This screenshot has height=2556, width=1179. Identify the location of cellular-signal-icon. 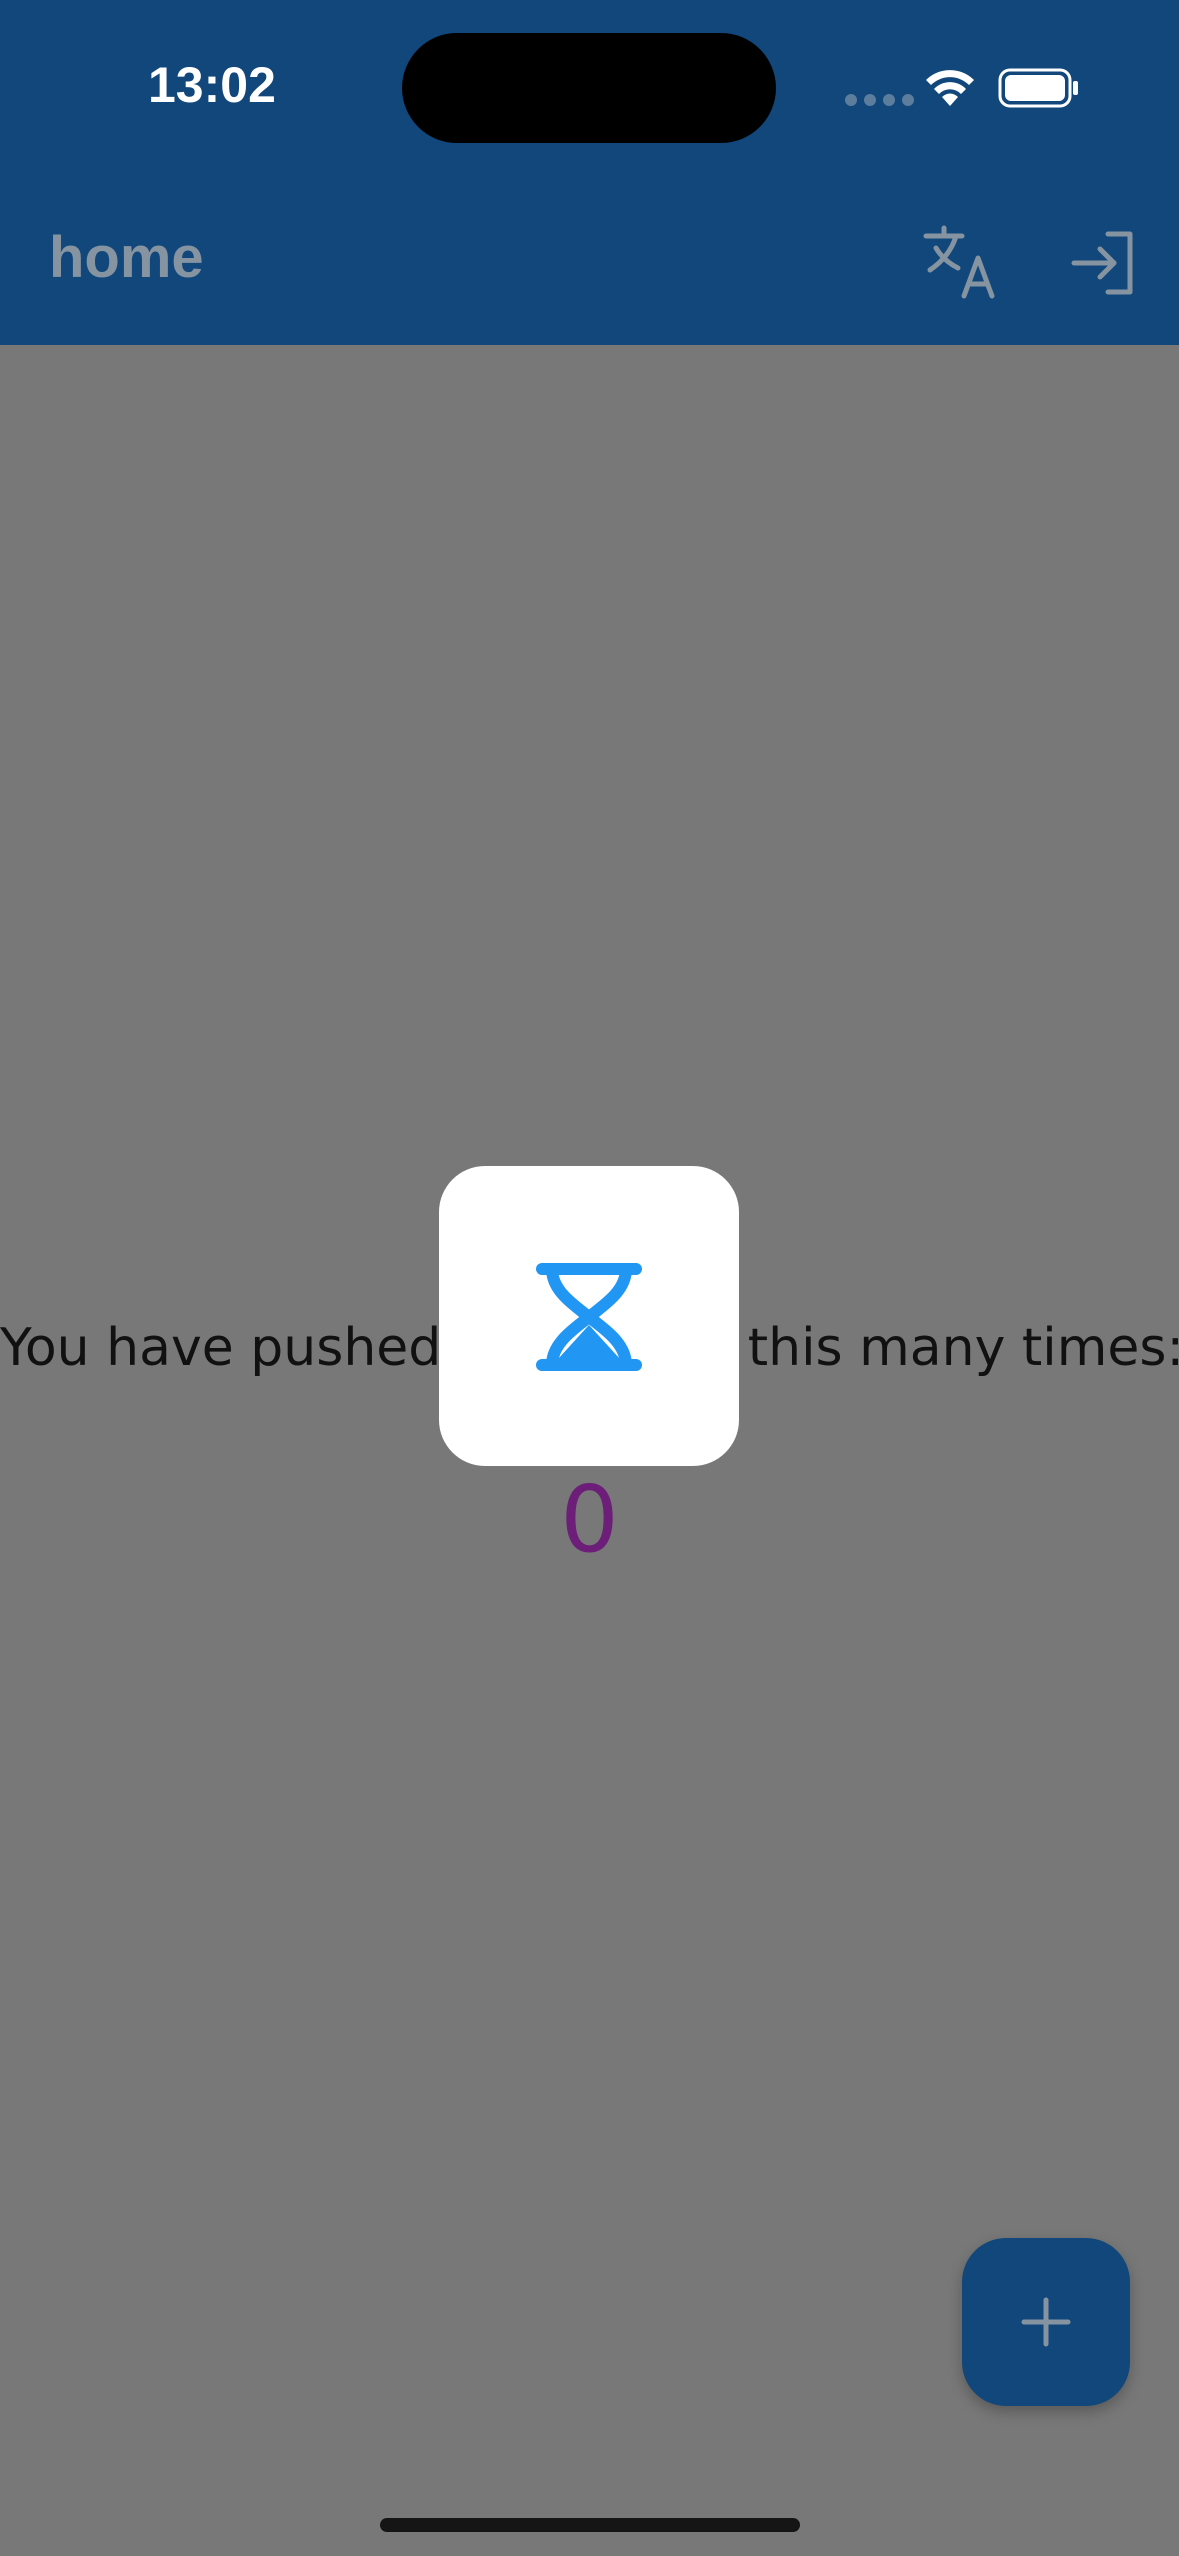
(879, 100).